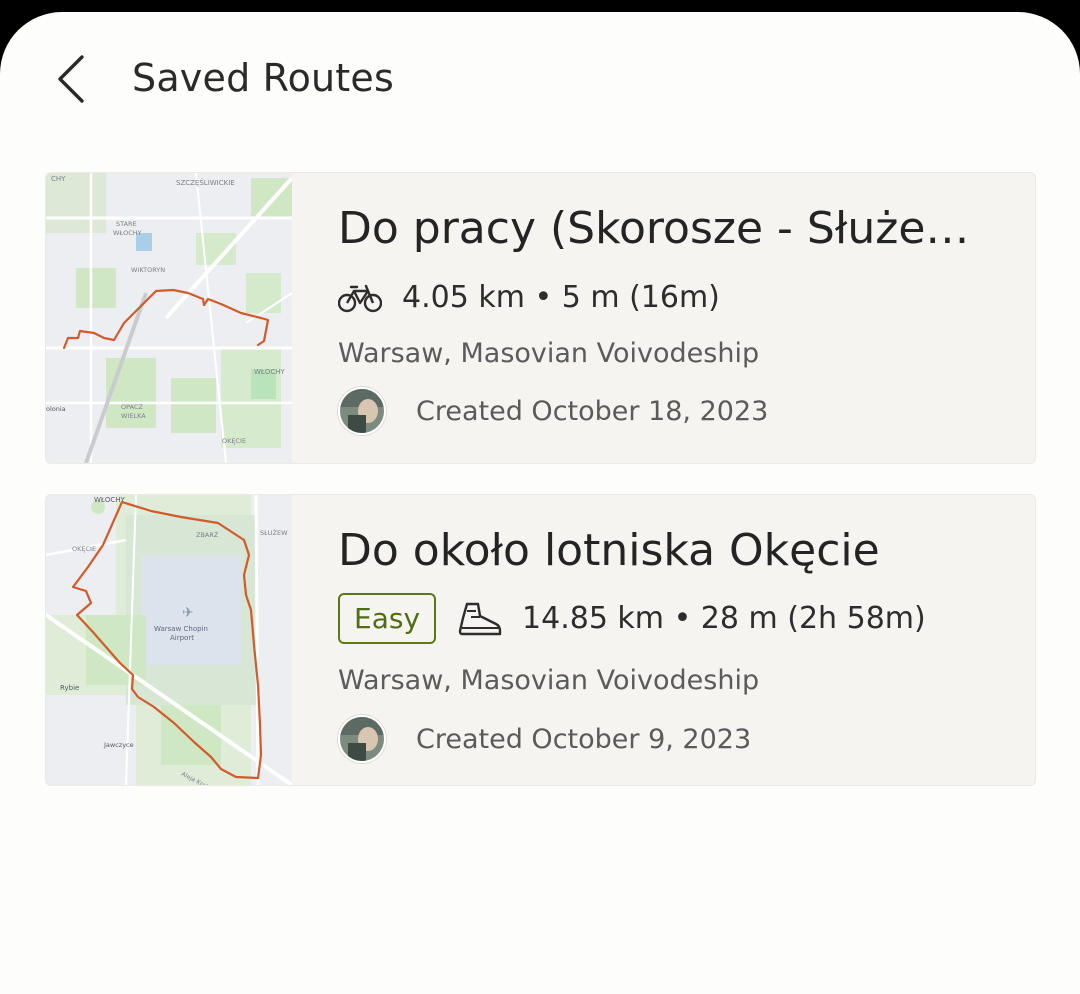  I want to click on map-label: SZCZĘŚLIWICKIE, so click(205, 182).